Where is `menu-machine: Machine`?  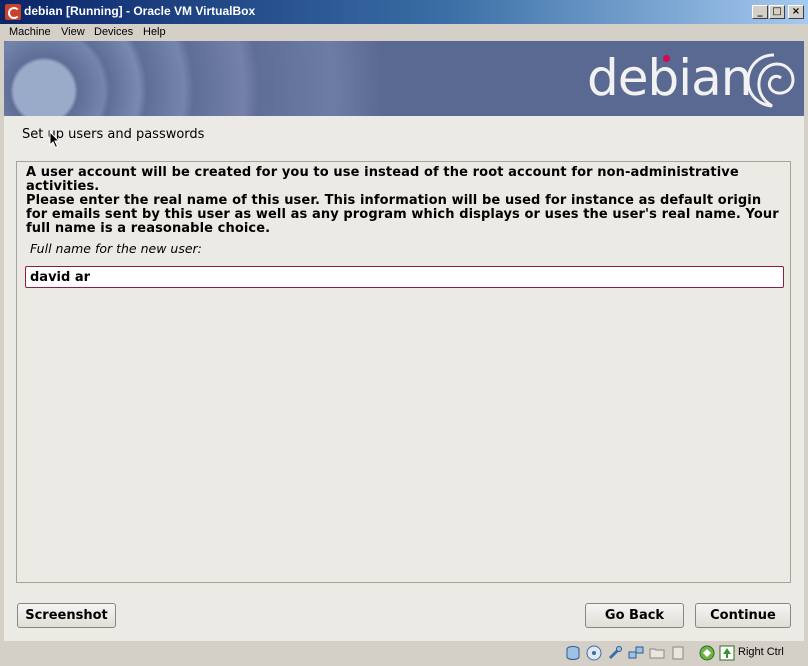 menu-machine: Machine is located at coordinates (30, 32).